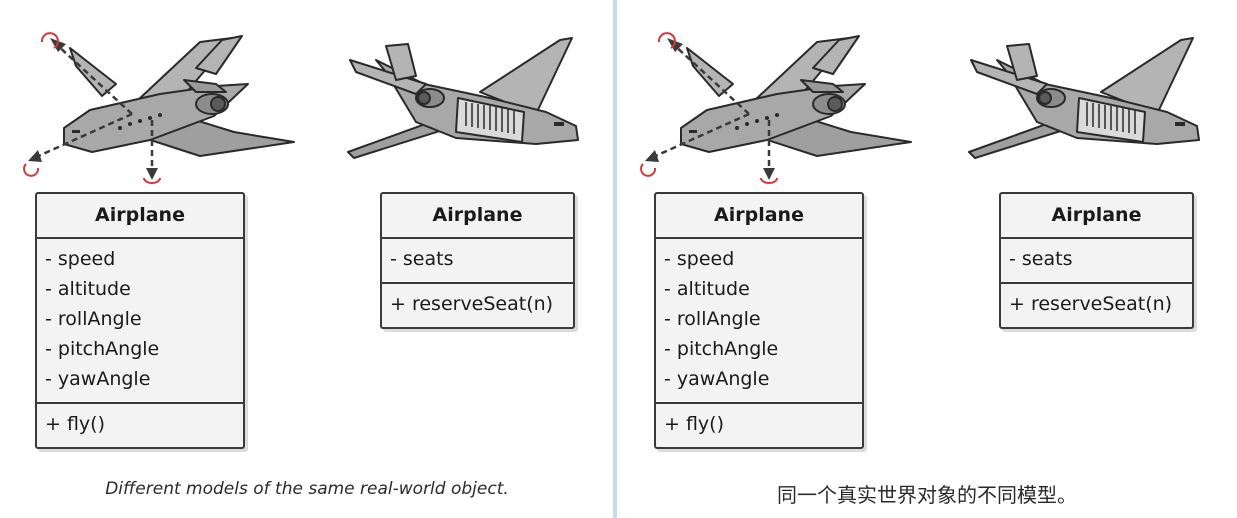 This screenshot has width=1237, height=518. Describe the element at coordinates (927, 495) in the screenshot. I see `figure-caption: 同一个真实世界对象的不同模型。` at that location.